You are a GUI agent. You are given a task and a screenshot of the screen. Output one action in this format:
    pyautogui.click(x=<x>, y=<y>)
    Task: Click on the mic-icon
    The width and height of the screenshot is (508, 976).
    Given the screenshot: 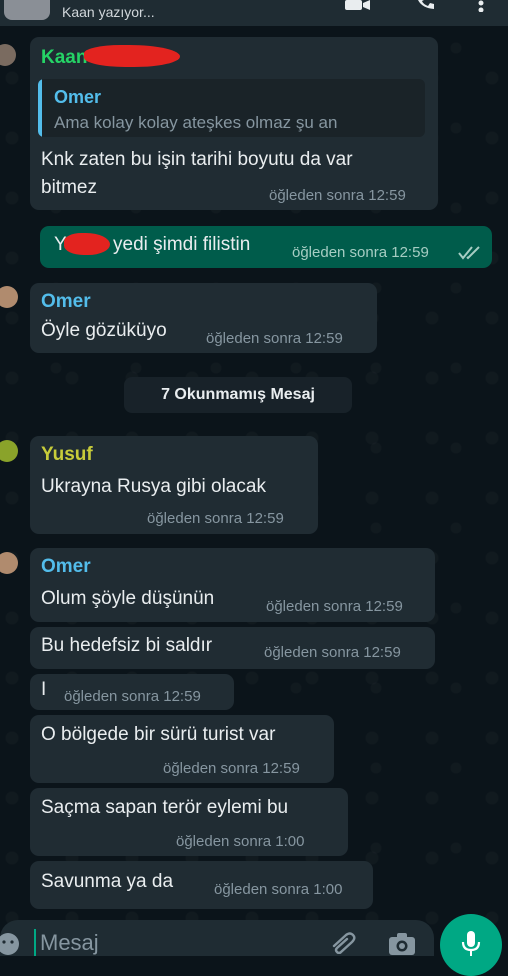 What is the action you would take?
    pyautogui.click(x=471, y=943)
    